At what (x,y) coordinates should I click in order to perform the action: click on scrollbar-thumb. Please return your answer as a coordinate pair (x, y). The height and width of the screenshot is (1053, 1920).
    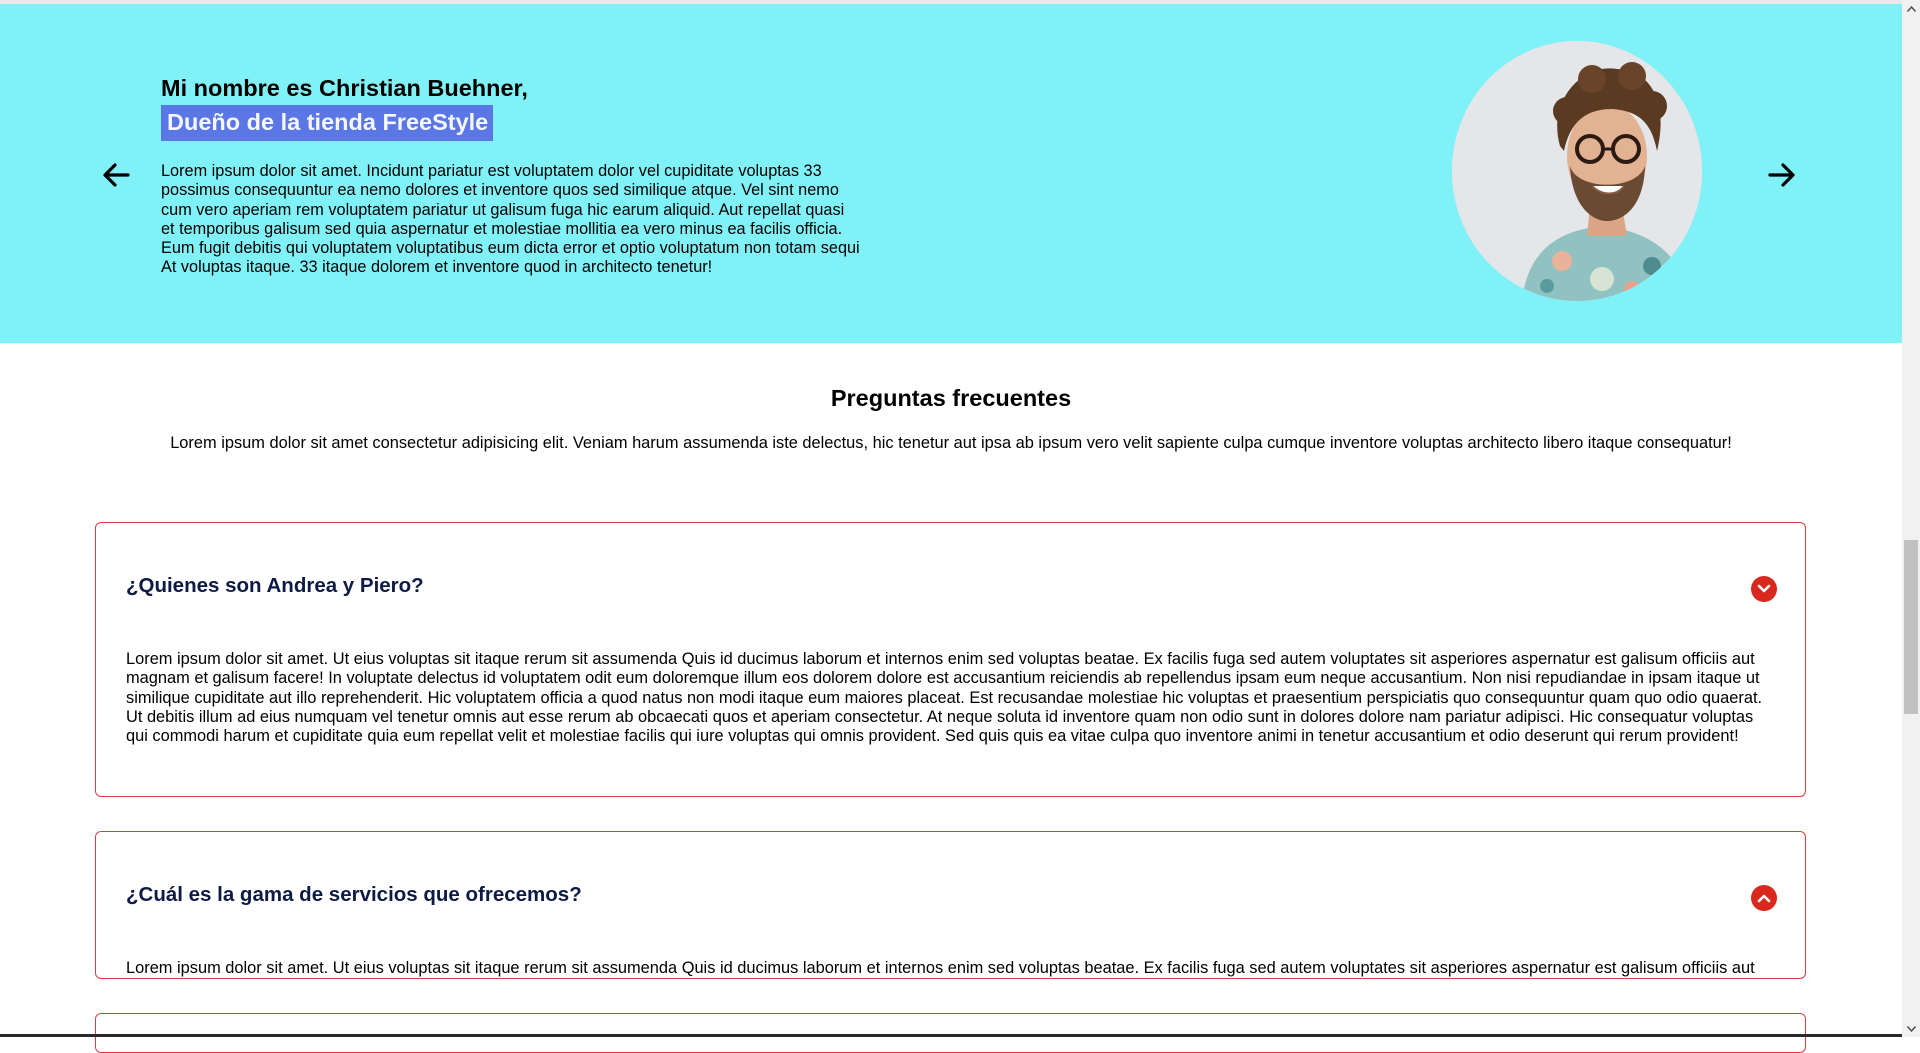
    Looking at the image, I should click on (1911, 627).